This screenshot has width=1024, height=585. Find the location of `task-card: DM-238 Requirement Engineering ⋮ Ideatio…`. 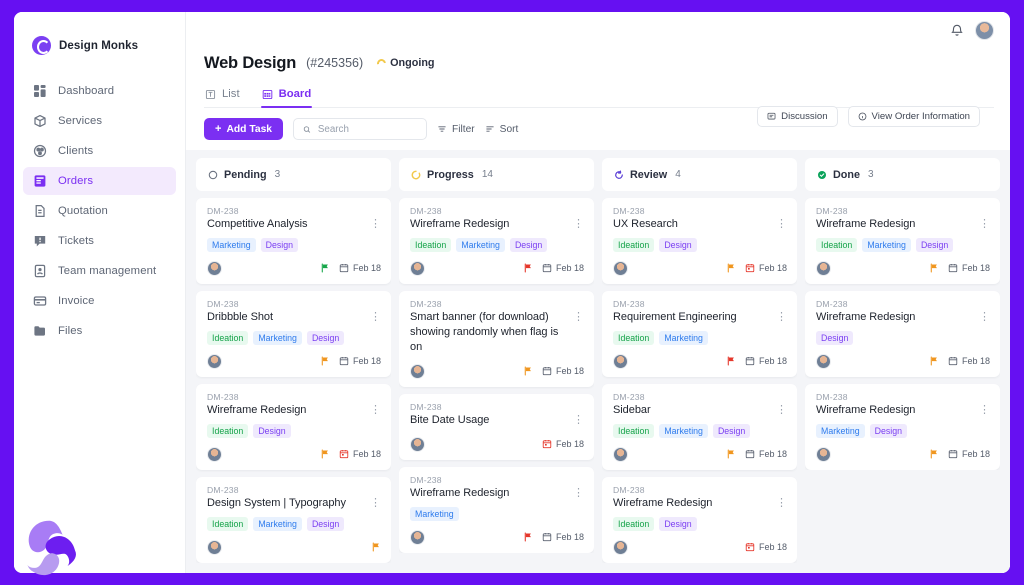

task-card: DM-238 Requirement Engineering ⋮ Ideatio… is located at coordinates (699, 333).